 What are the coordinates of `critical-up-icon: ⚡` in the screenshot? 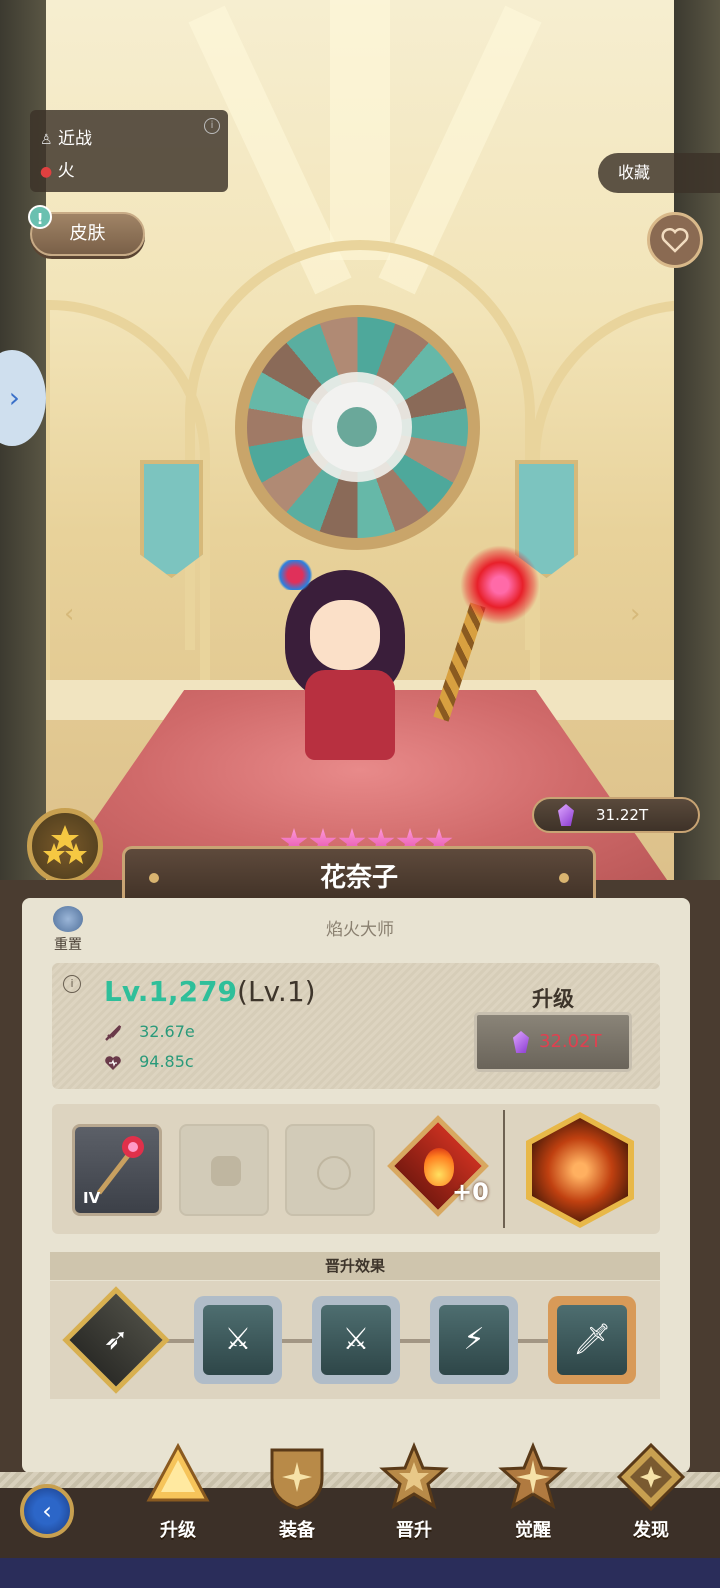 It's located at (474, 1339).